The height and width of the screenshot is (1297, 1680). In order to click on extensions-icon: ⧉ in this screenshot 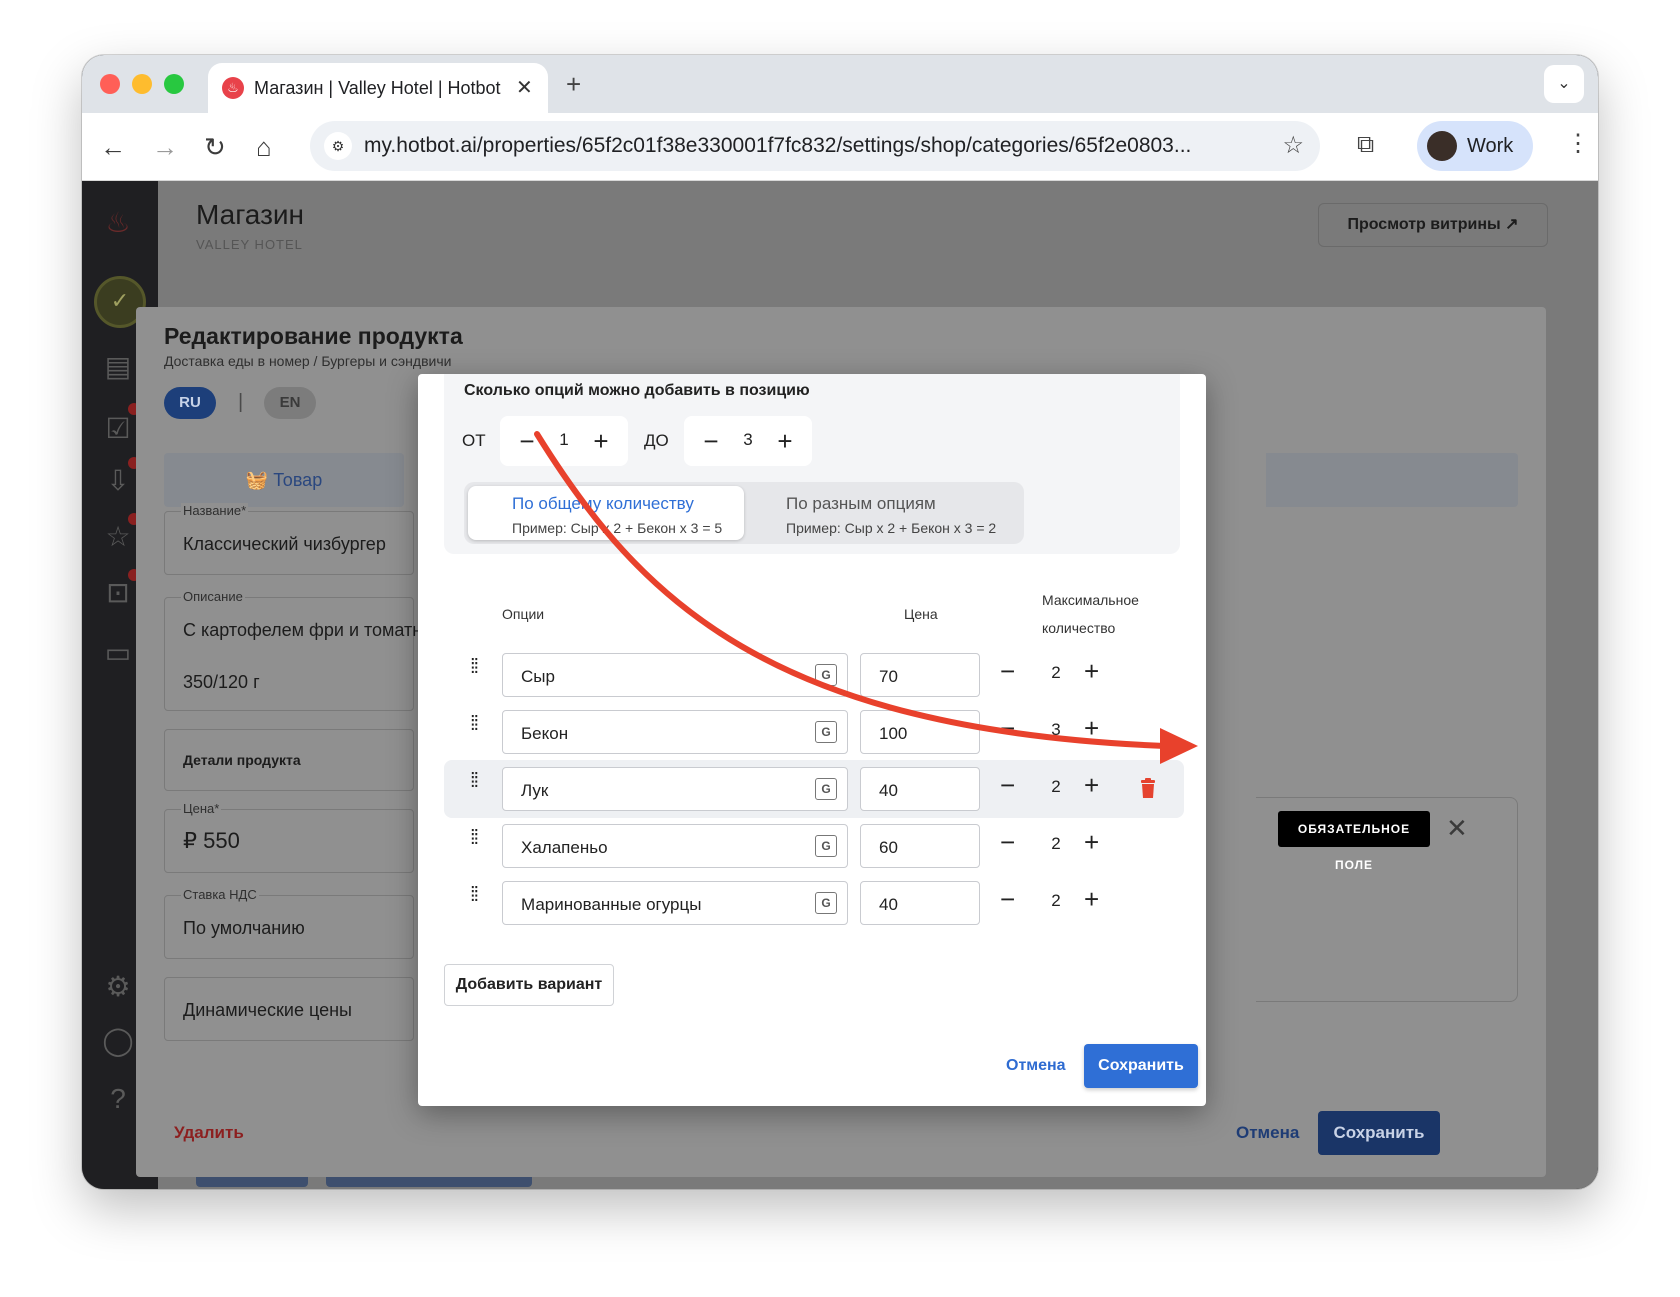, I will do `click(1365, 145)`.